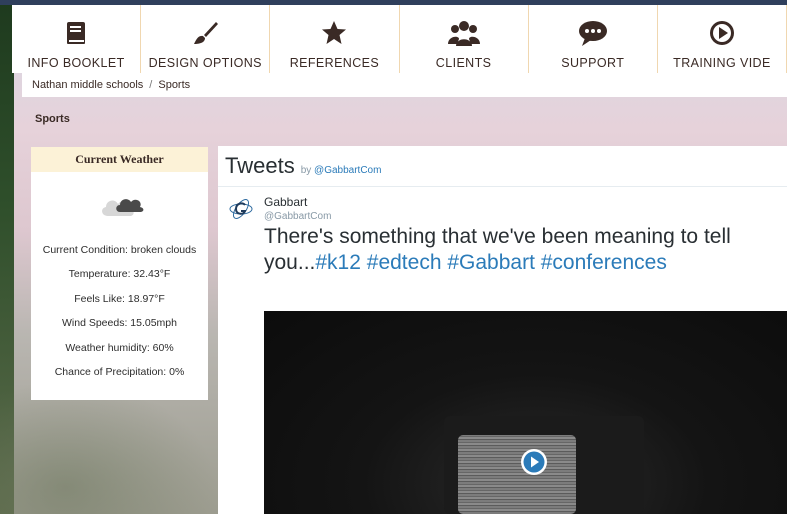 The width and height of the screenshot is (787, 514). I want to click on weather-condition: Current Condition: broken clouds, so click(119, 250).